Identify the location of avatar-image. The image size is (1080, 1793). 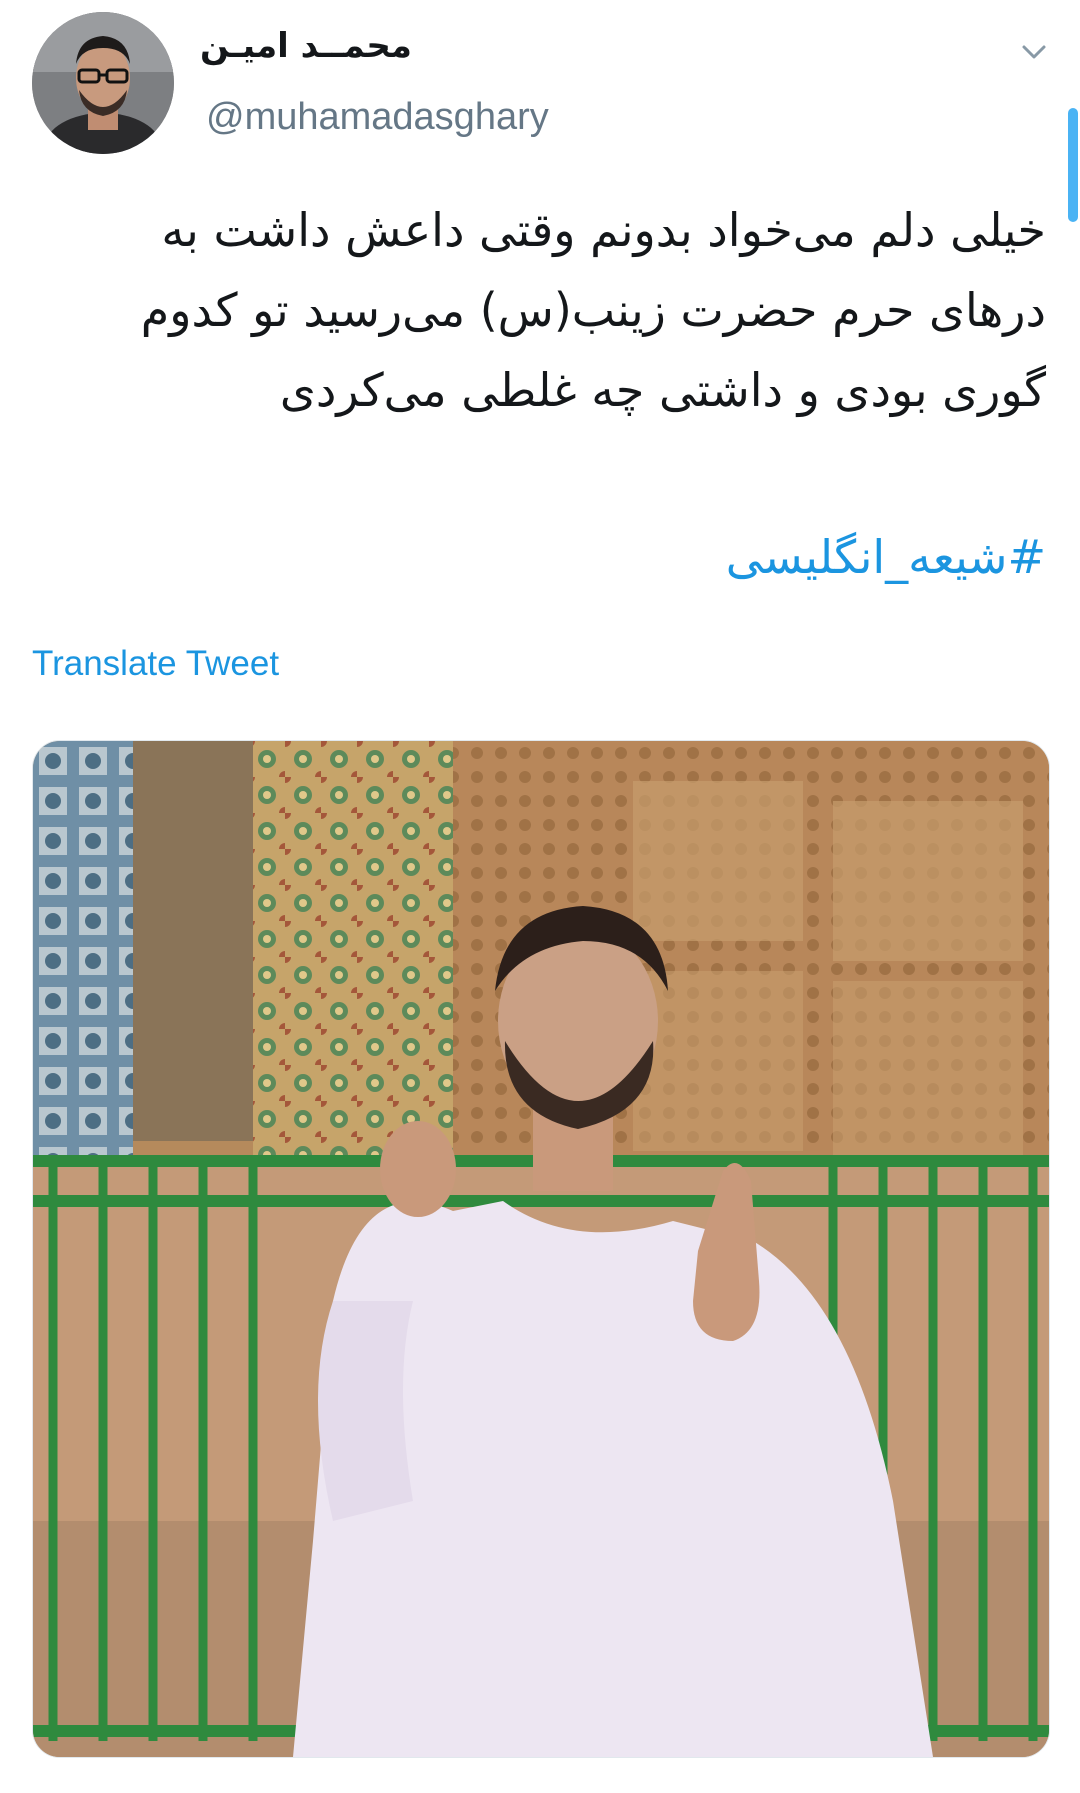
(103, 83).